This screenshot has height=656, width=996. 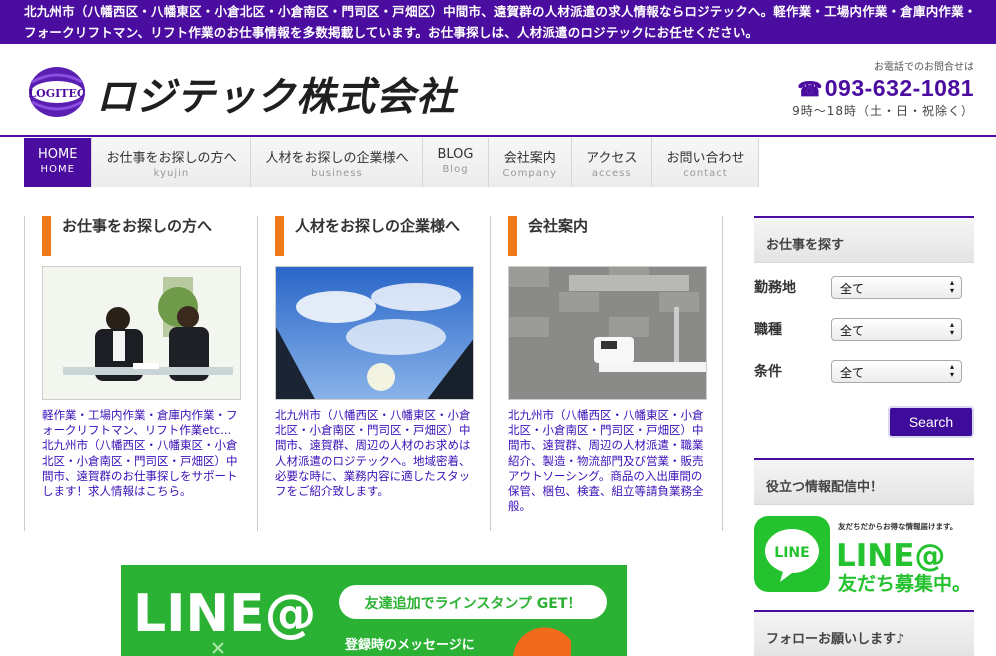 What do you see at coordinates (137, 226) in the screenshot?
I see `column-title-text: お仕事をお探しの方へ` at bounding box center [137, 226].